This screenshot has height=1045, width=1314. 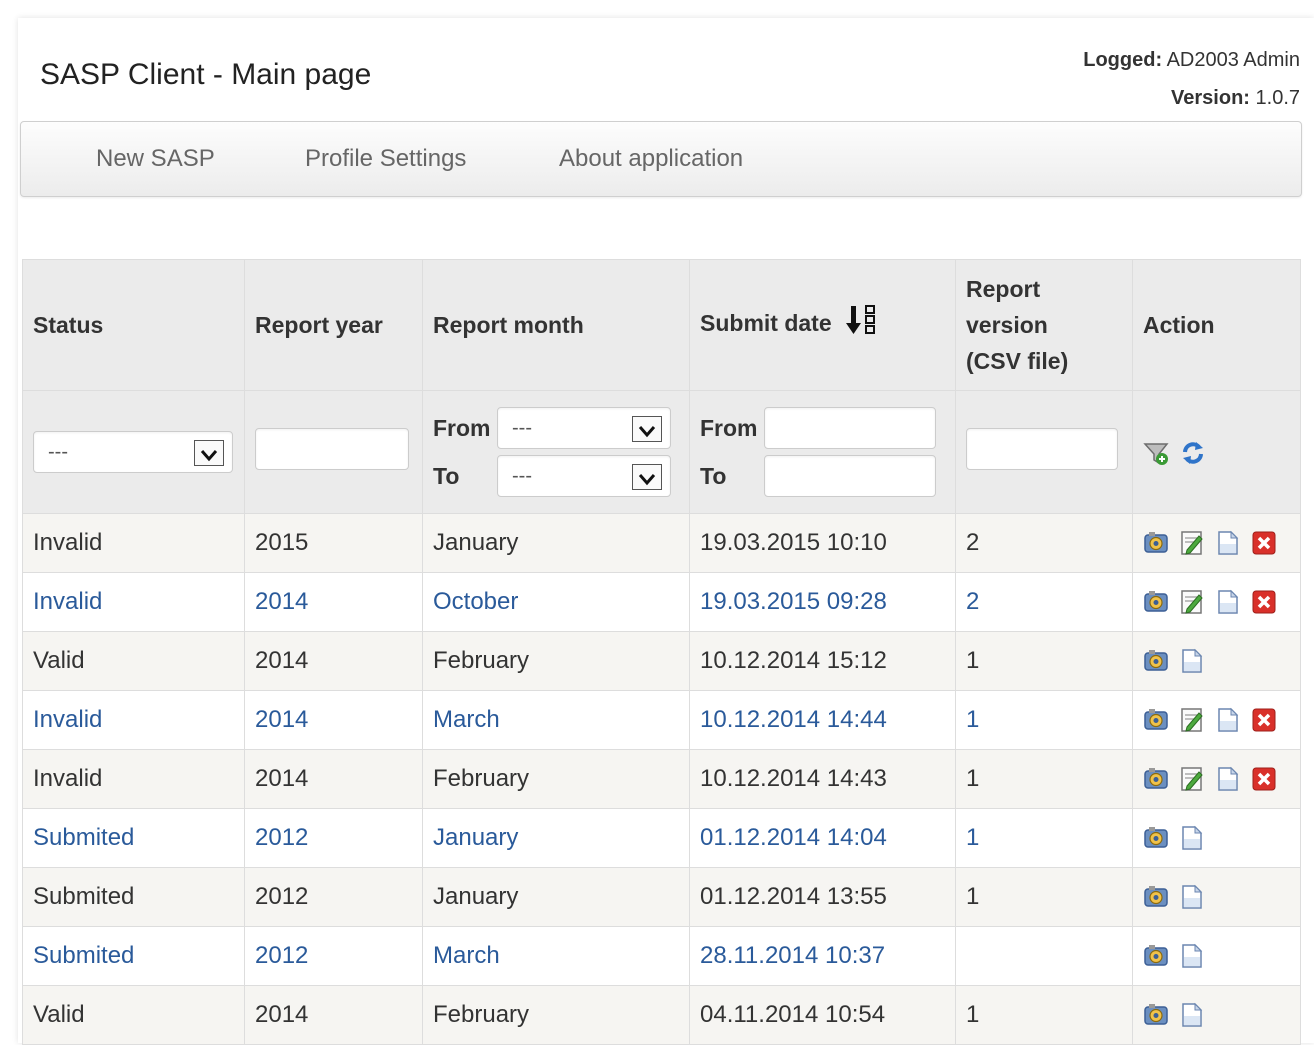 What do you see at coordinates (385, 159) in the screenshot?
I see `nav-profile-settings: Profile Settings` at bounding box center [385, 159].